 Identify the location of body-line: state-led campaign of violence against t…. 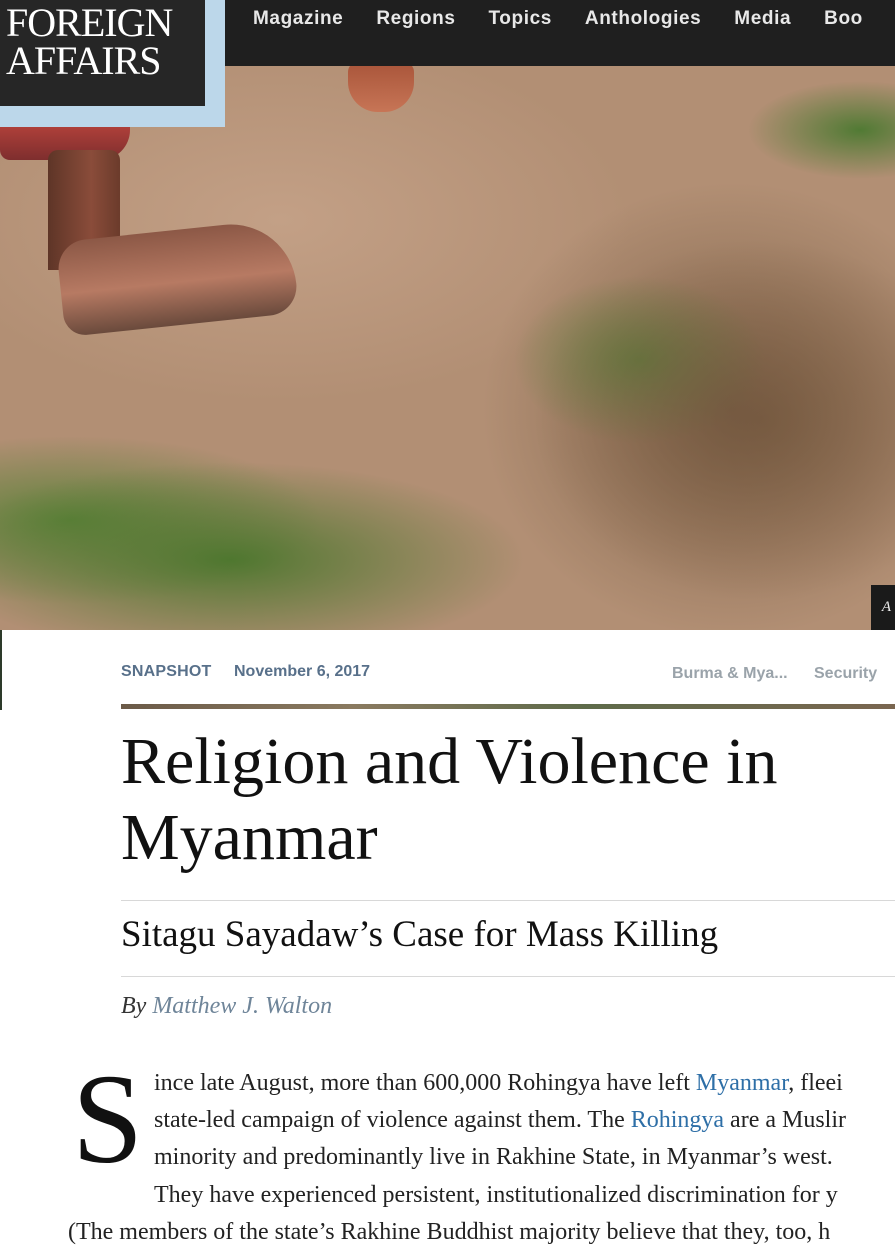
(500, 1120).